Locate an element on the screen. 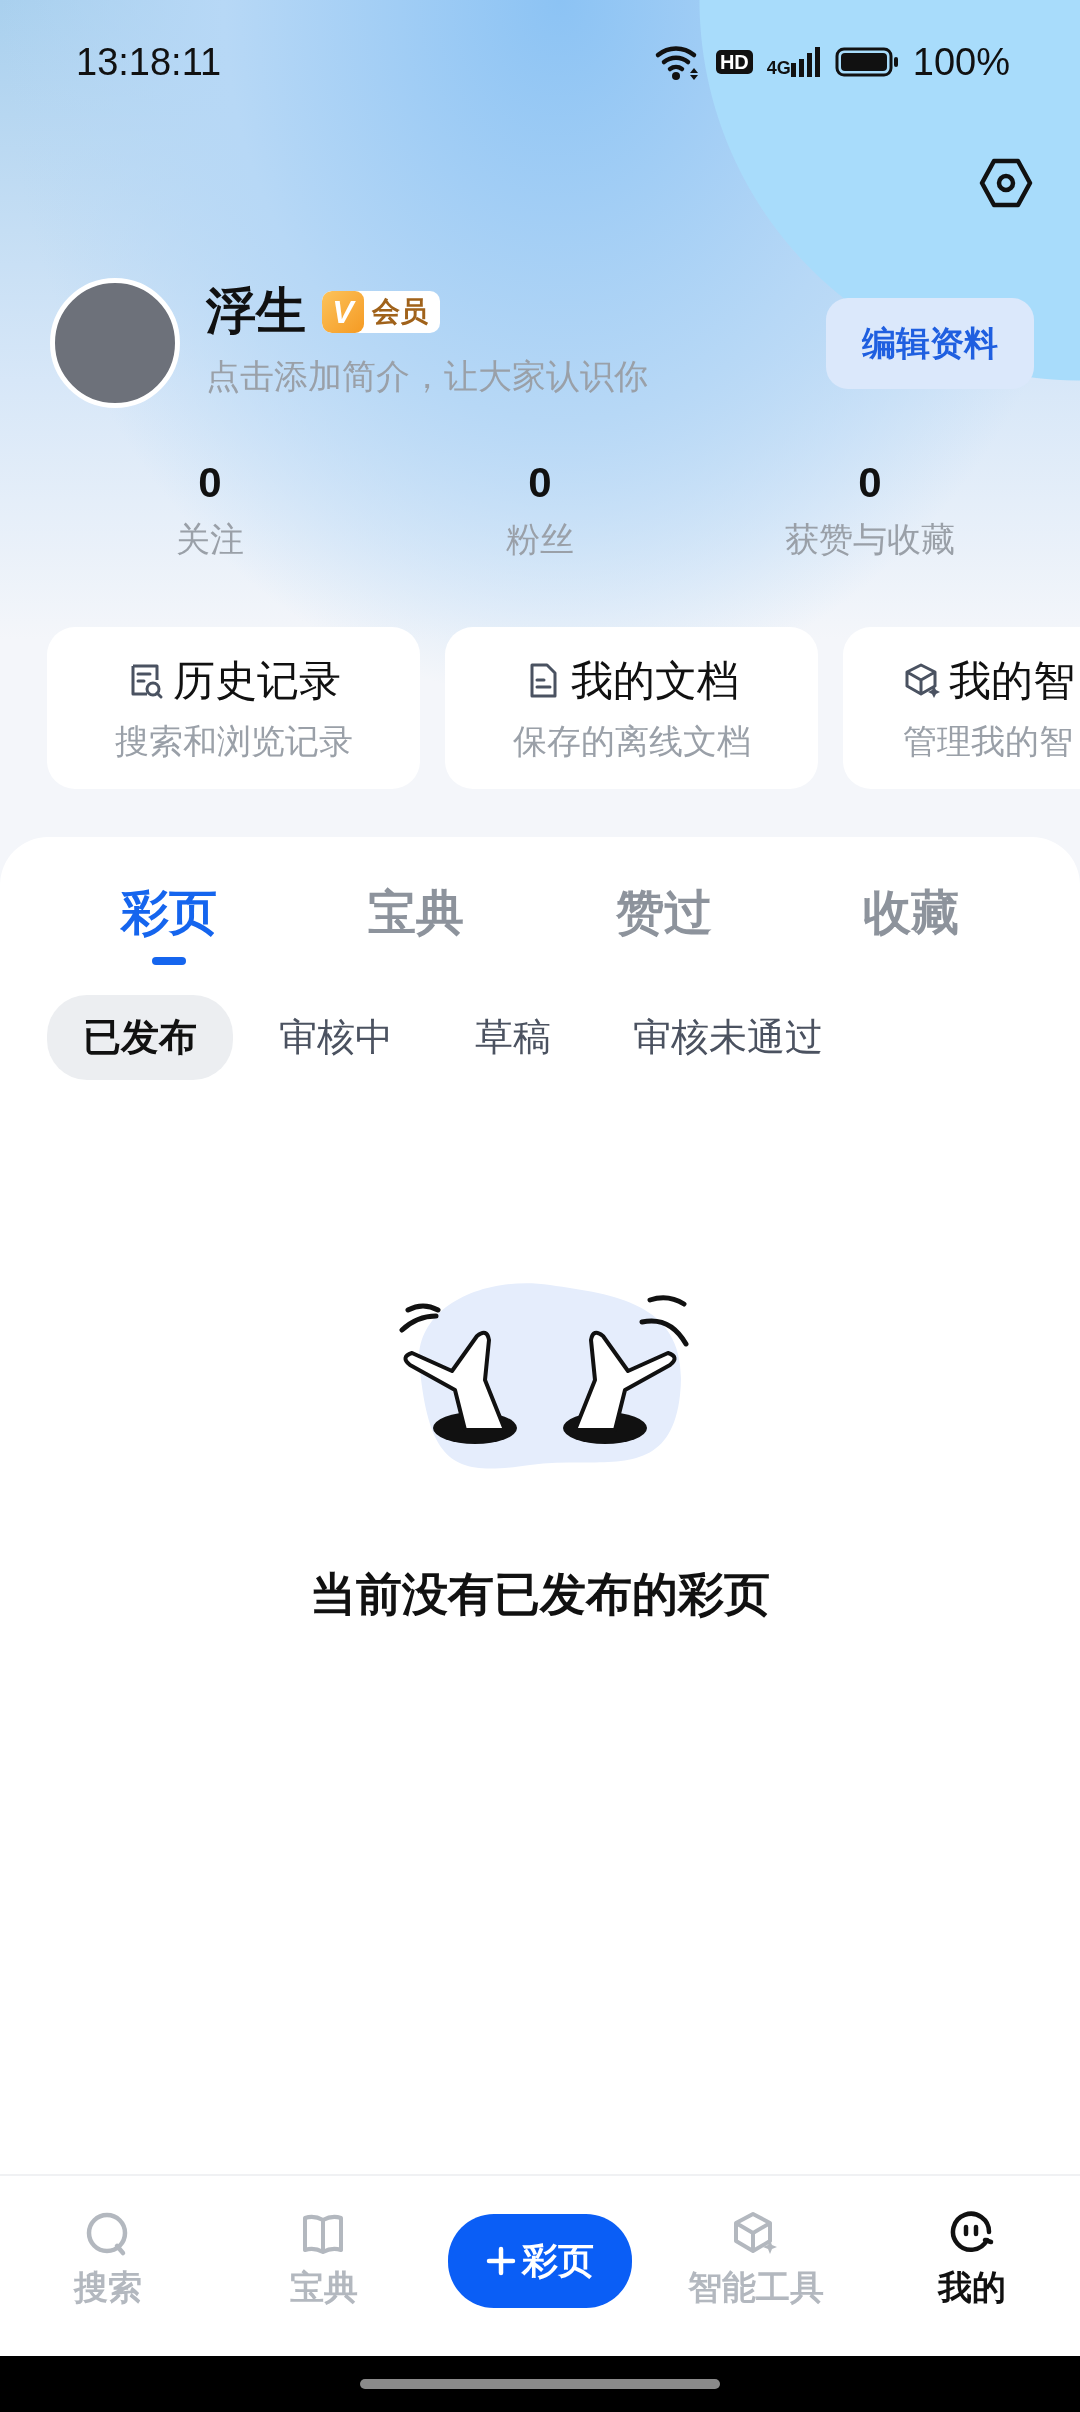 This screenshot has width=1080, height=2412. filter-chip: 审核未通过 is located at coordinates (728, 1038).